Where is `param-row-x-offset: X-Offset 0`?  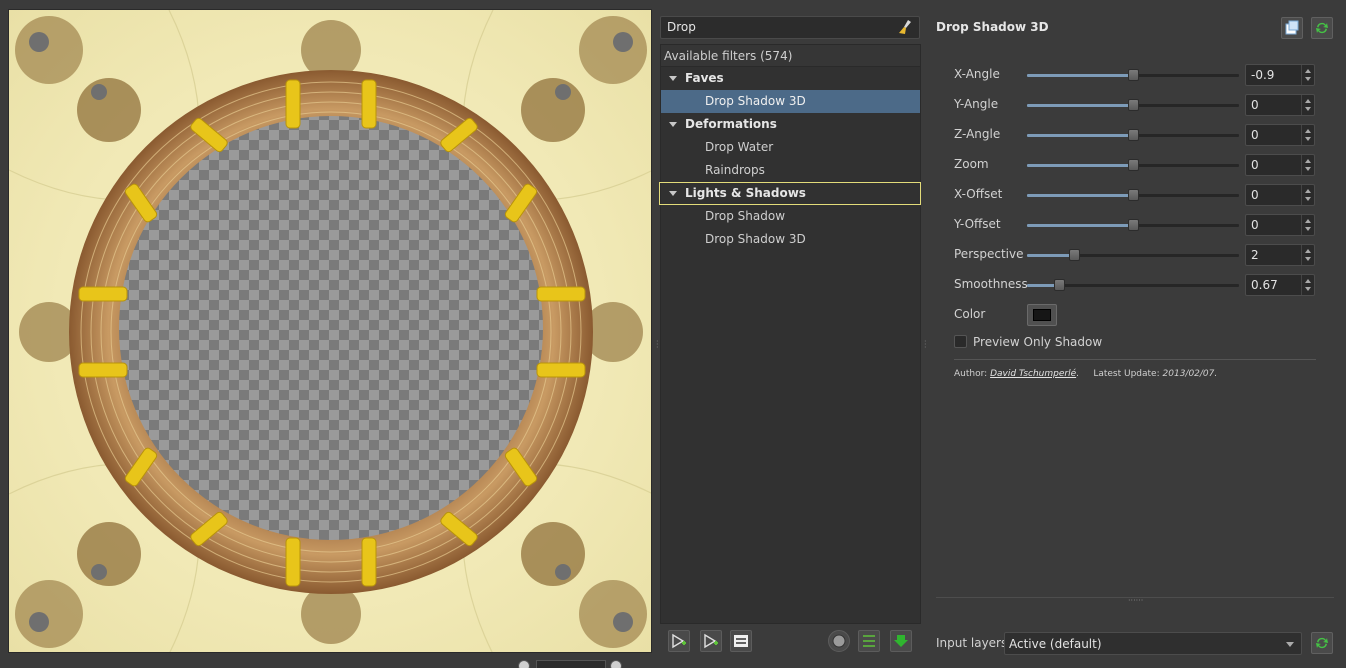 param-row-x-offset: X-Offset 0 is located at coordinates (1135, 195).